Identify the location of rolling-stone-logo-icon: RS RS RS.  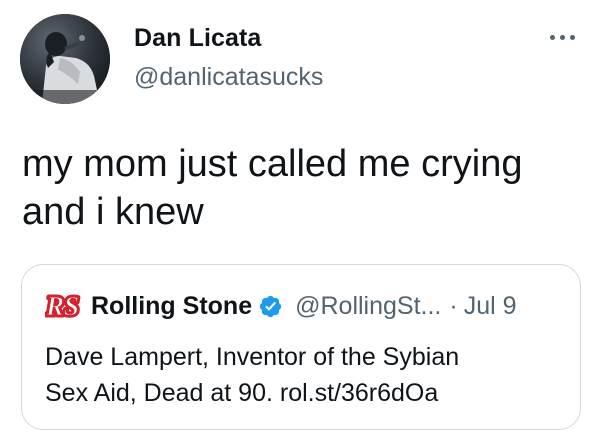
(63, 306).